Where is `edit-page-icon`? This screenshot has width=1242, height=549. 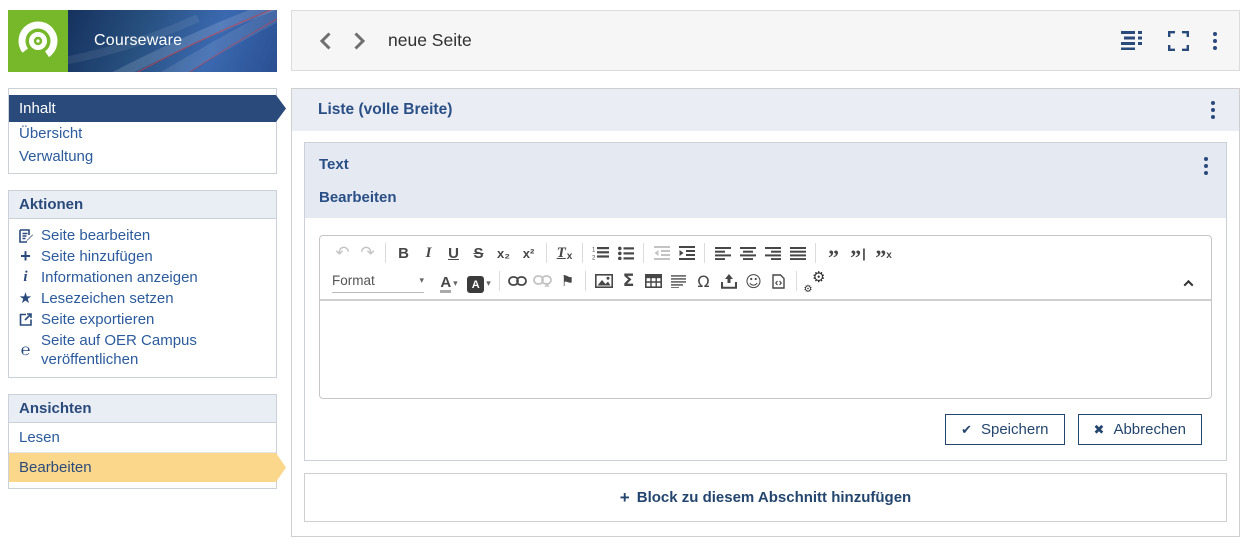
edit-page-icon is located at coordinates (25, 235).